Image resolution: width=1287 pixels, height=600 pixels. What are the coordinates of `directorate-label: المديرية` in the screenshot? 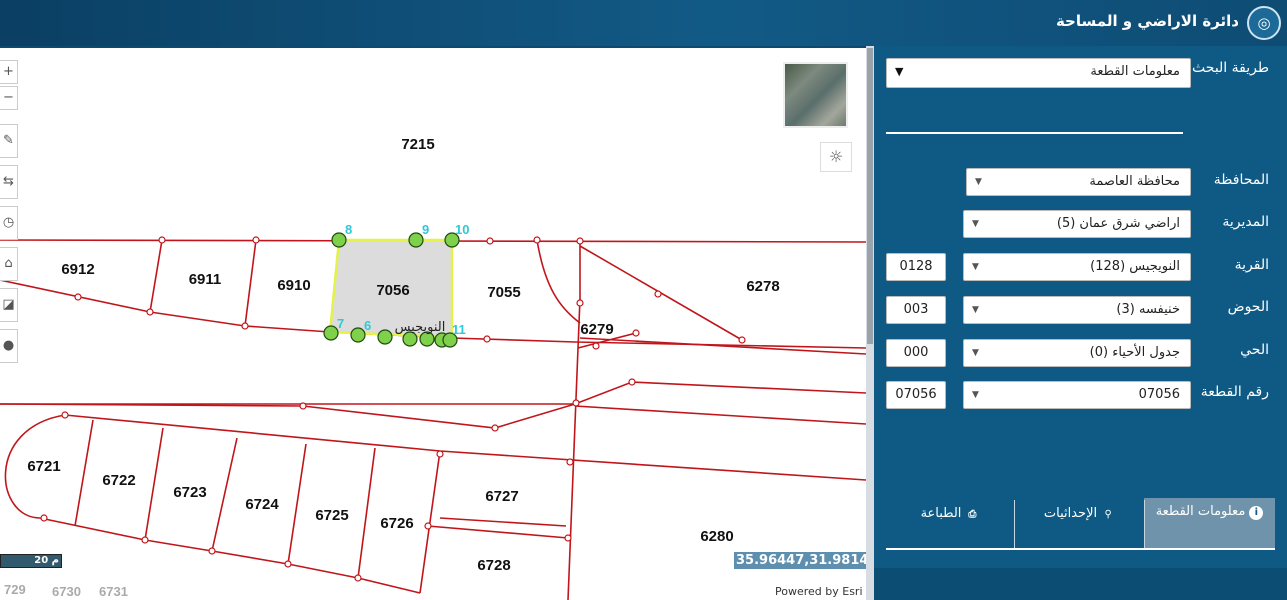 It's located at (1245, 222).